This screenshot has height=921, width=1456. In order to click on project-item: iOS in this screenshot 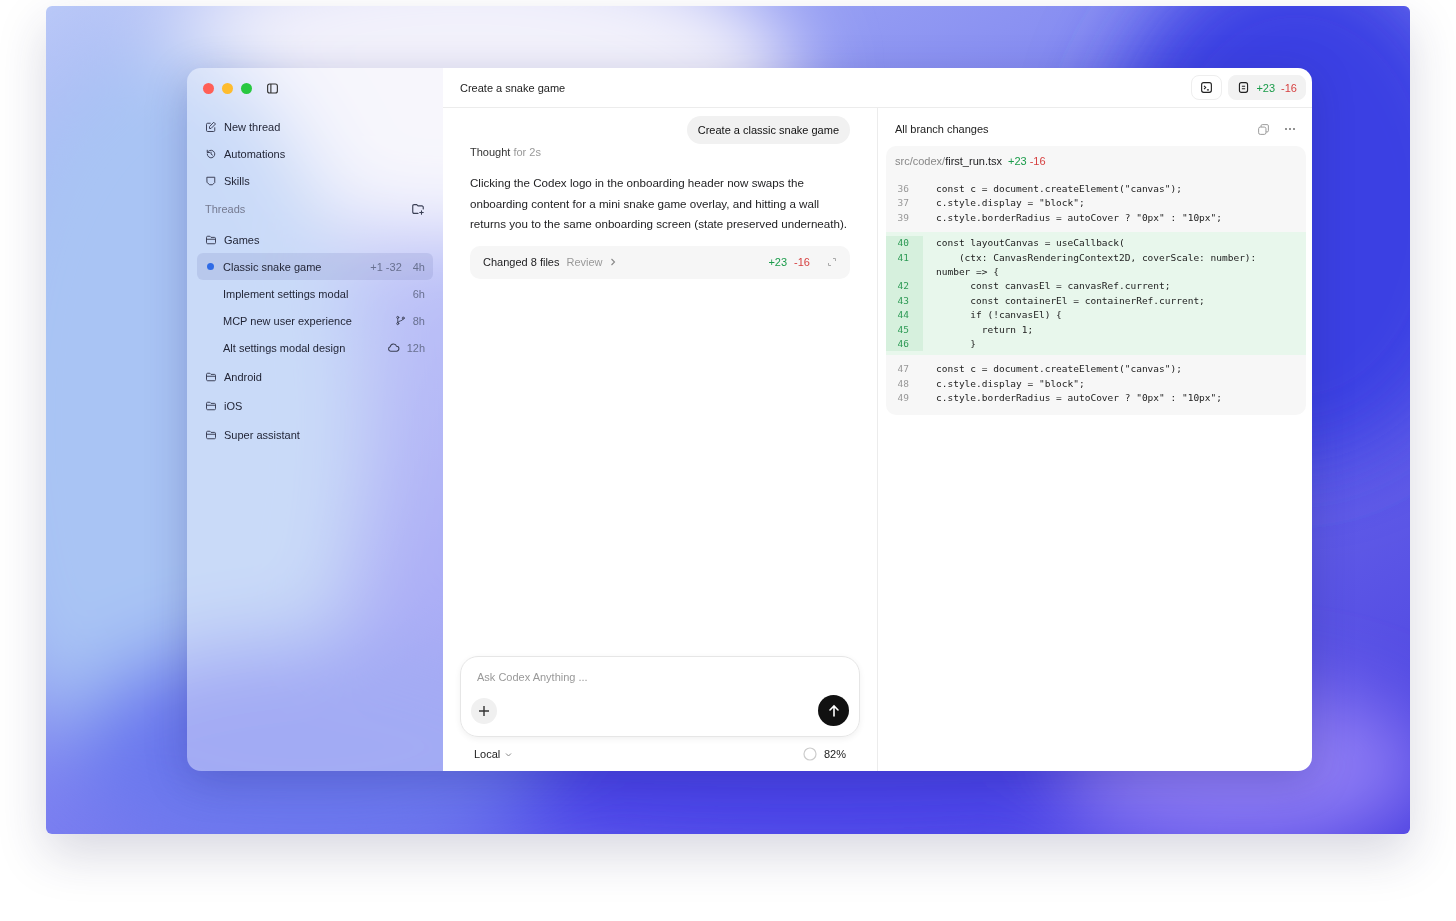, I will do `click(315, 405)`.